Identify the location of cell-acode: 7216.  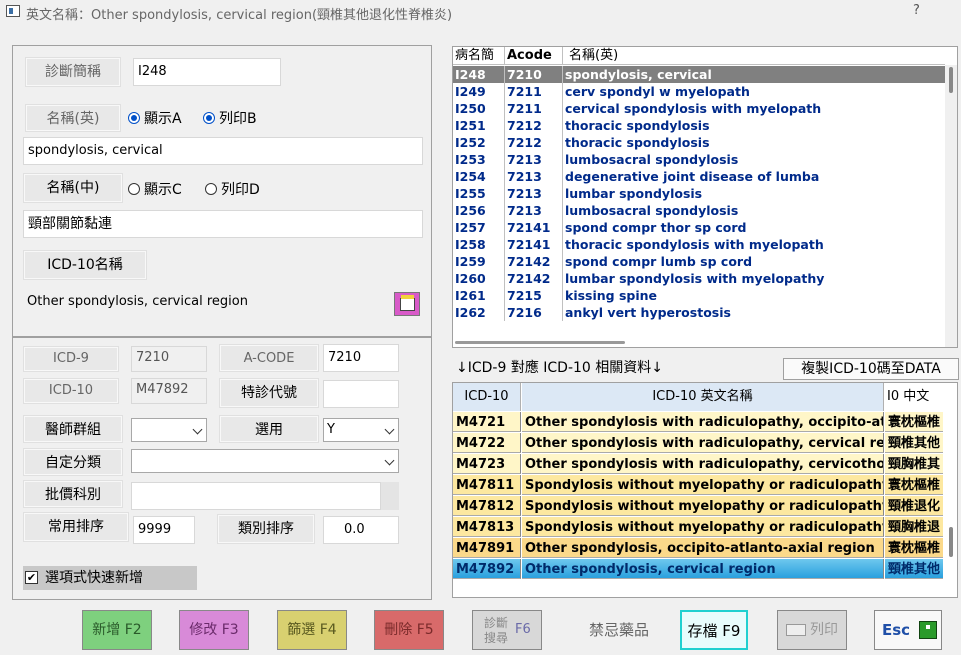
(534, 312).